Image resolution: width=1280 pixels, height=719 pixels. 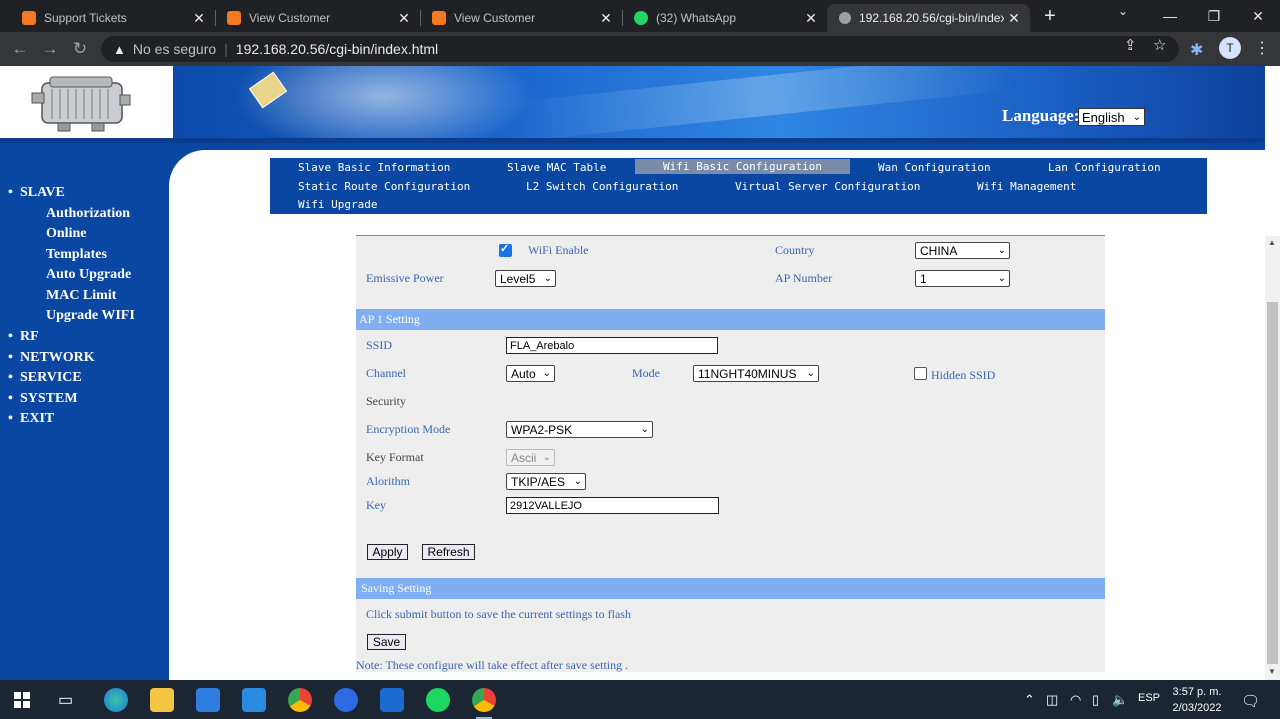 I want to click on extensions-puzzle-icon: ✱, so click(x=1196, y=50).